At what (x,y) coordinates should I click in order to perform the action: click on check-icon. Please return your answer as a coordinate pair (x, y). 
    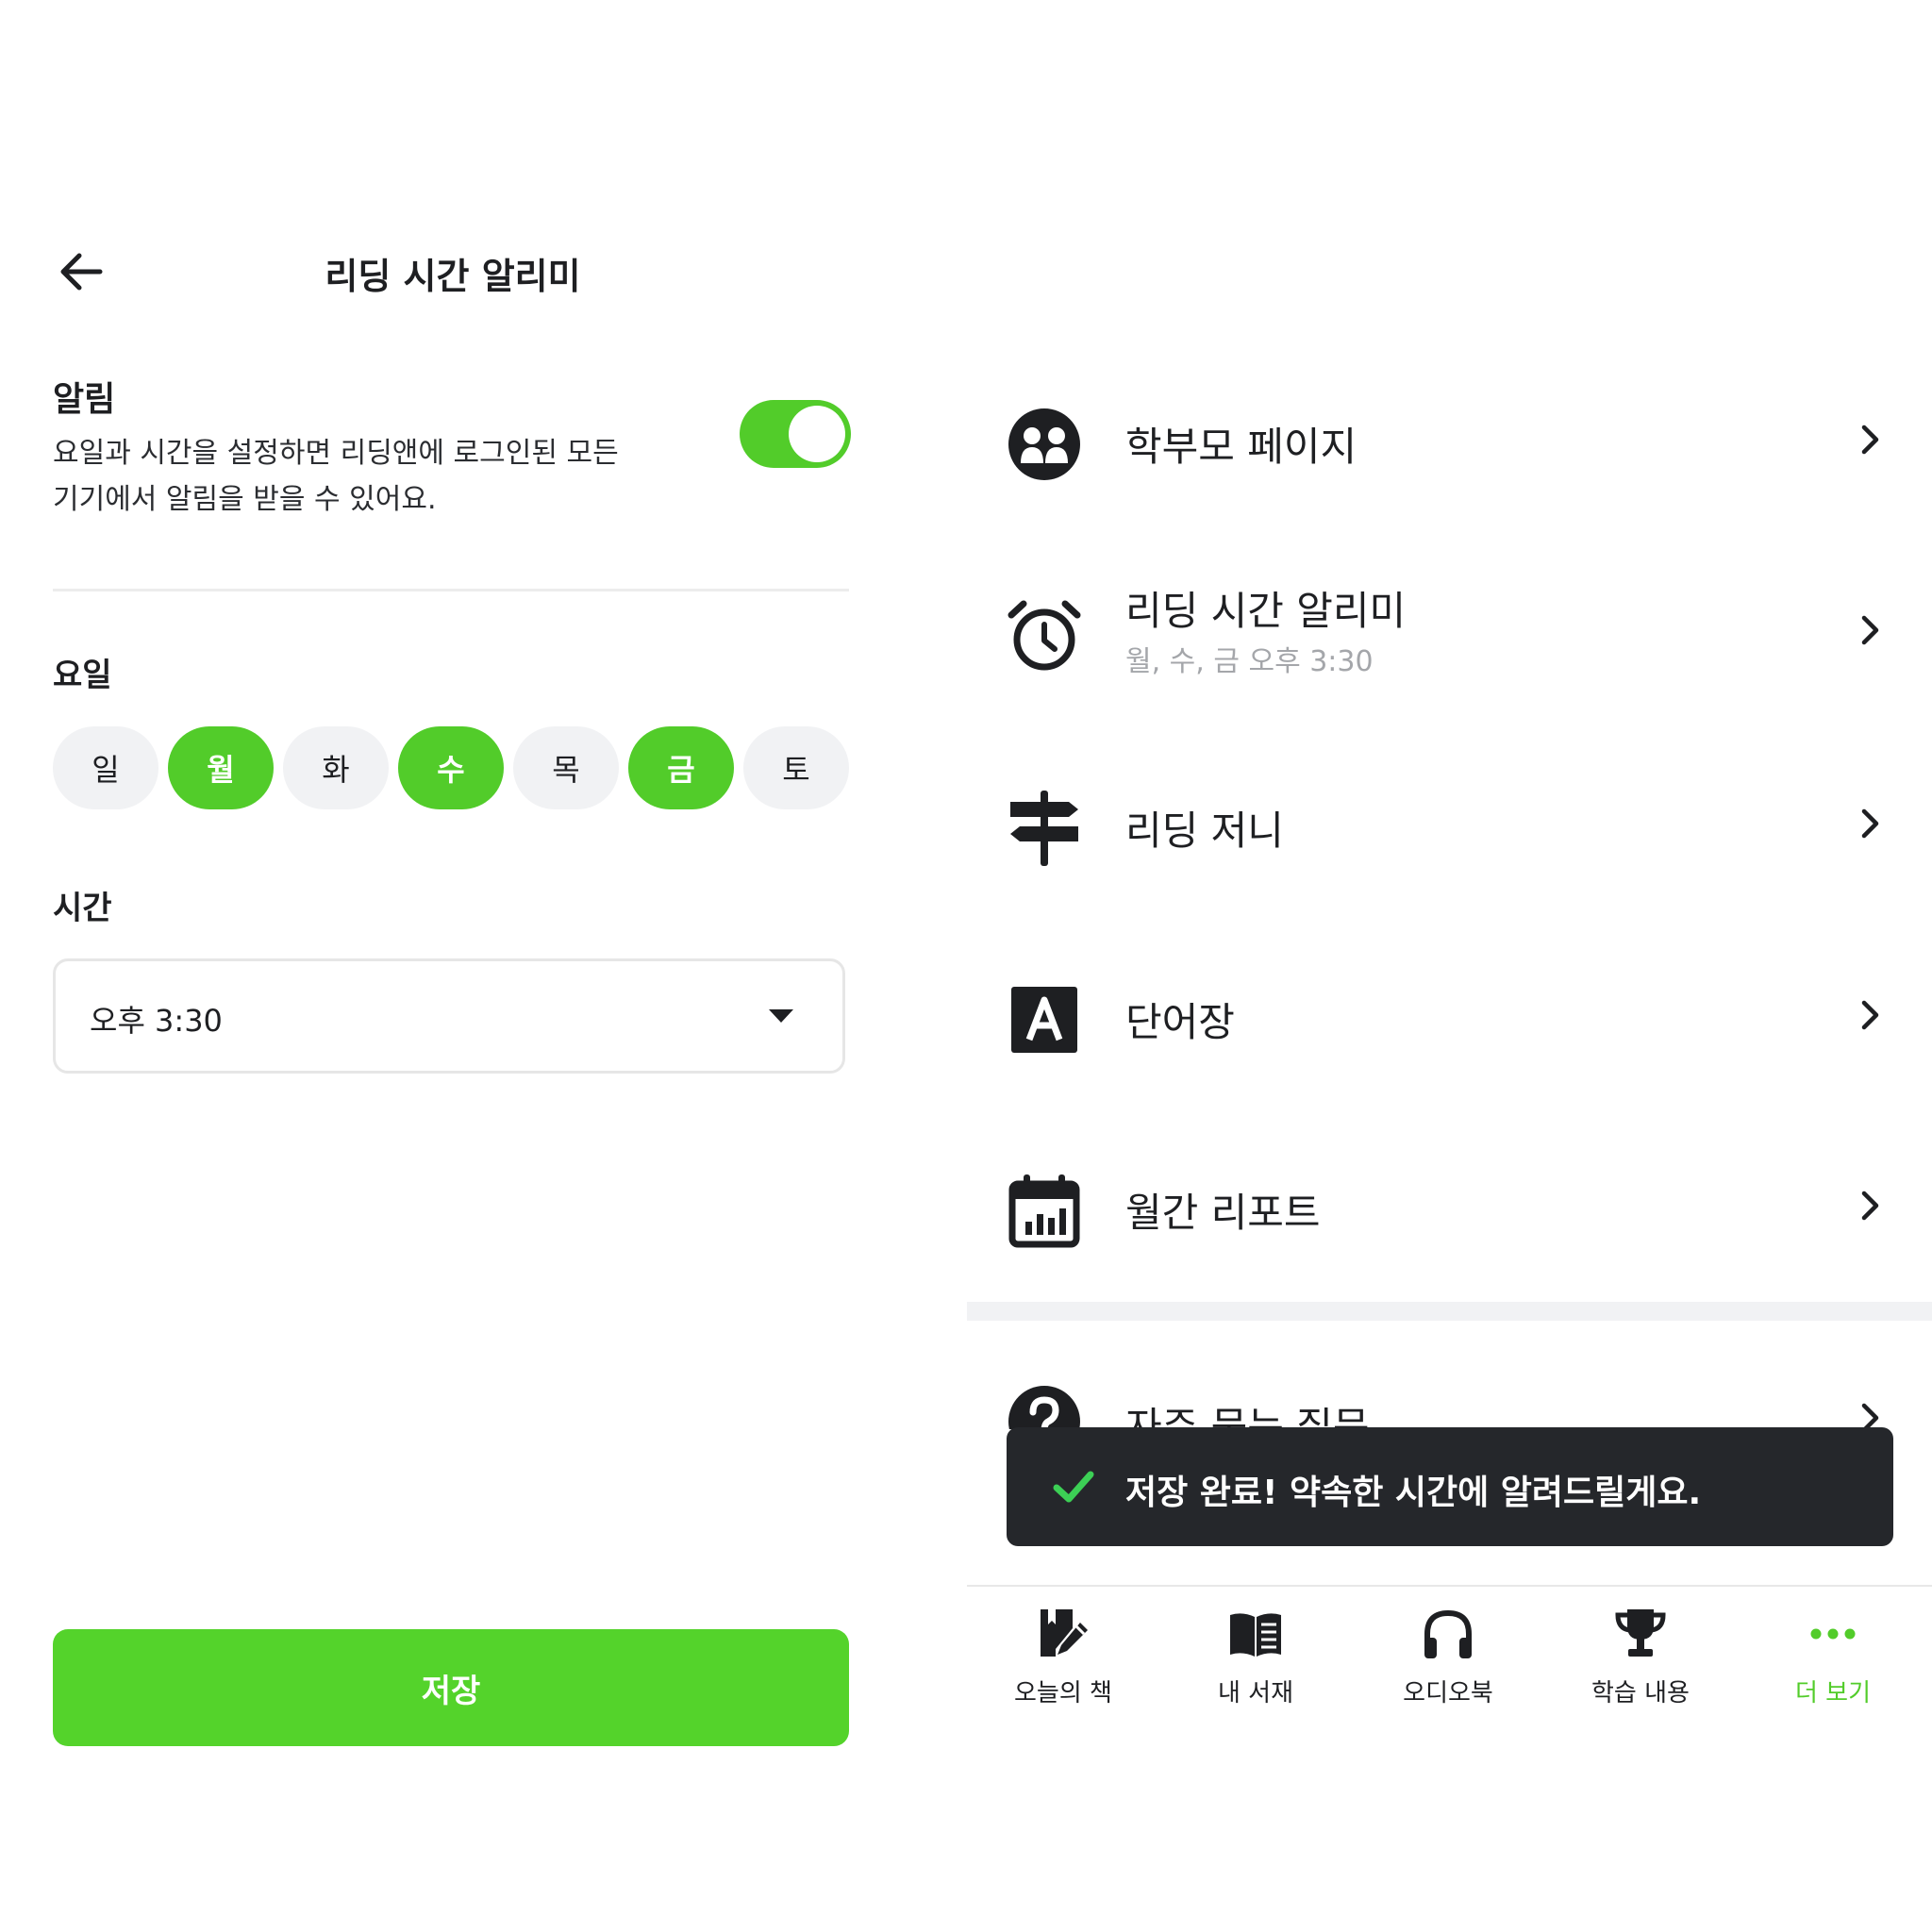
    Looking at the image, I should click on (1074, 1487).